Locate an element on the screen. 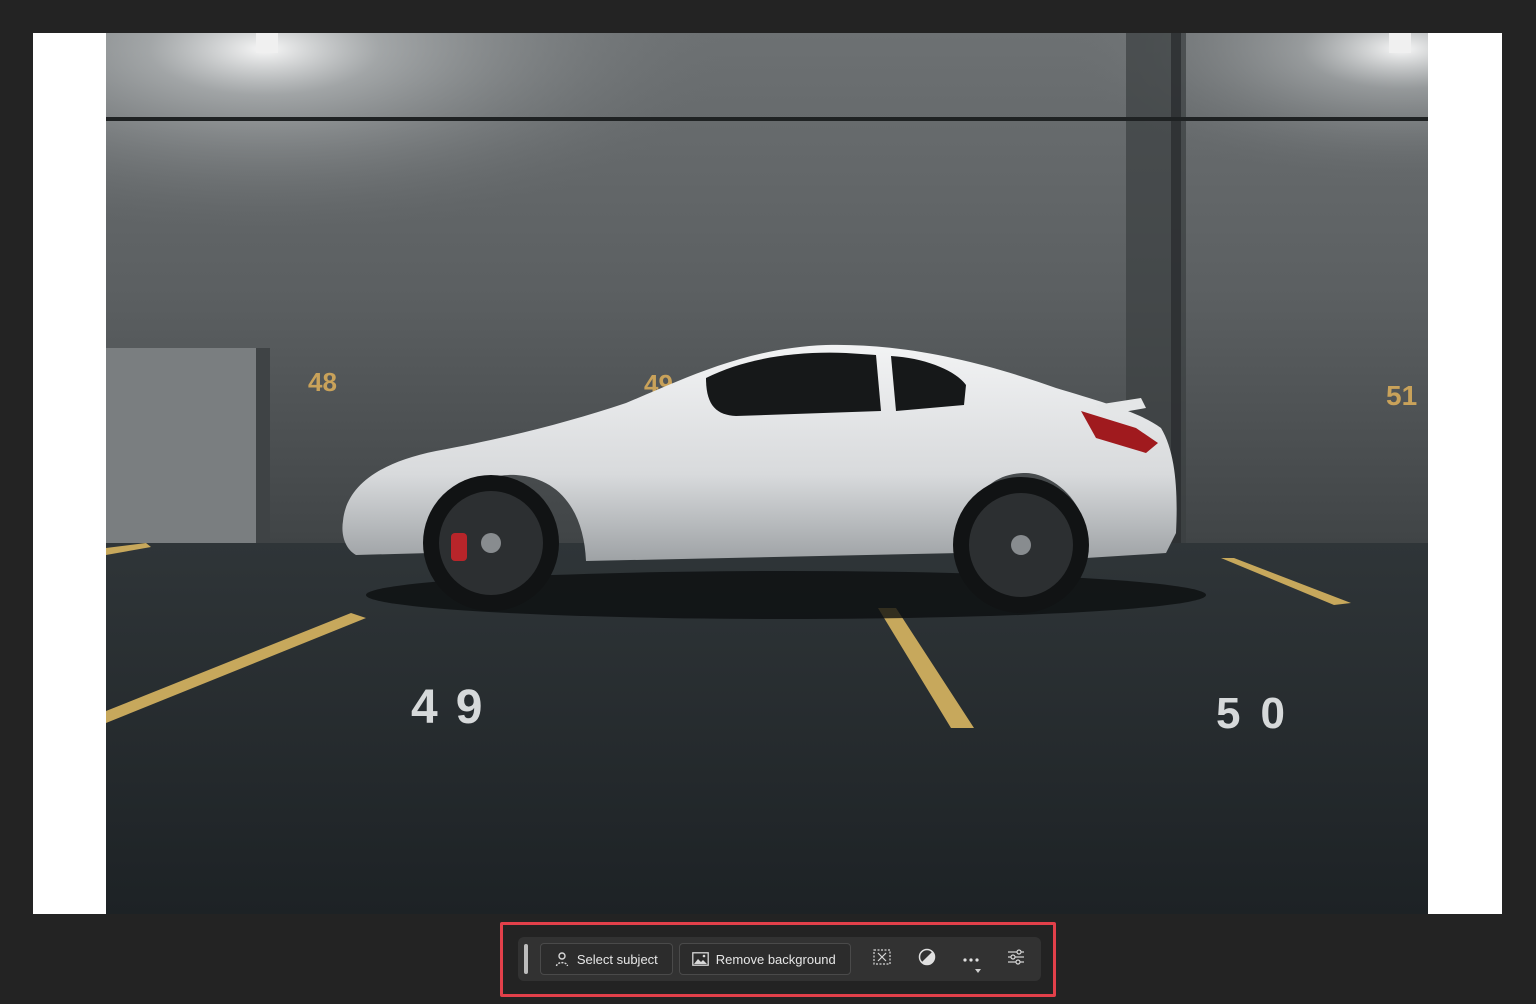 This screenshot has height=1004, width=1536. transform-icon is located at coordinates (882, 959).